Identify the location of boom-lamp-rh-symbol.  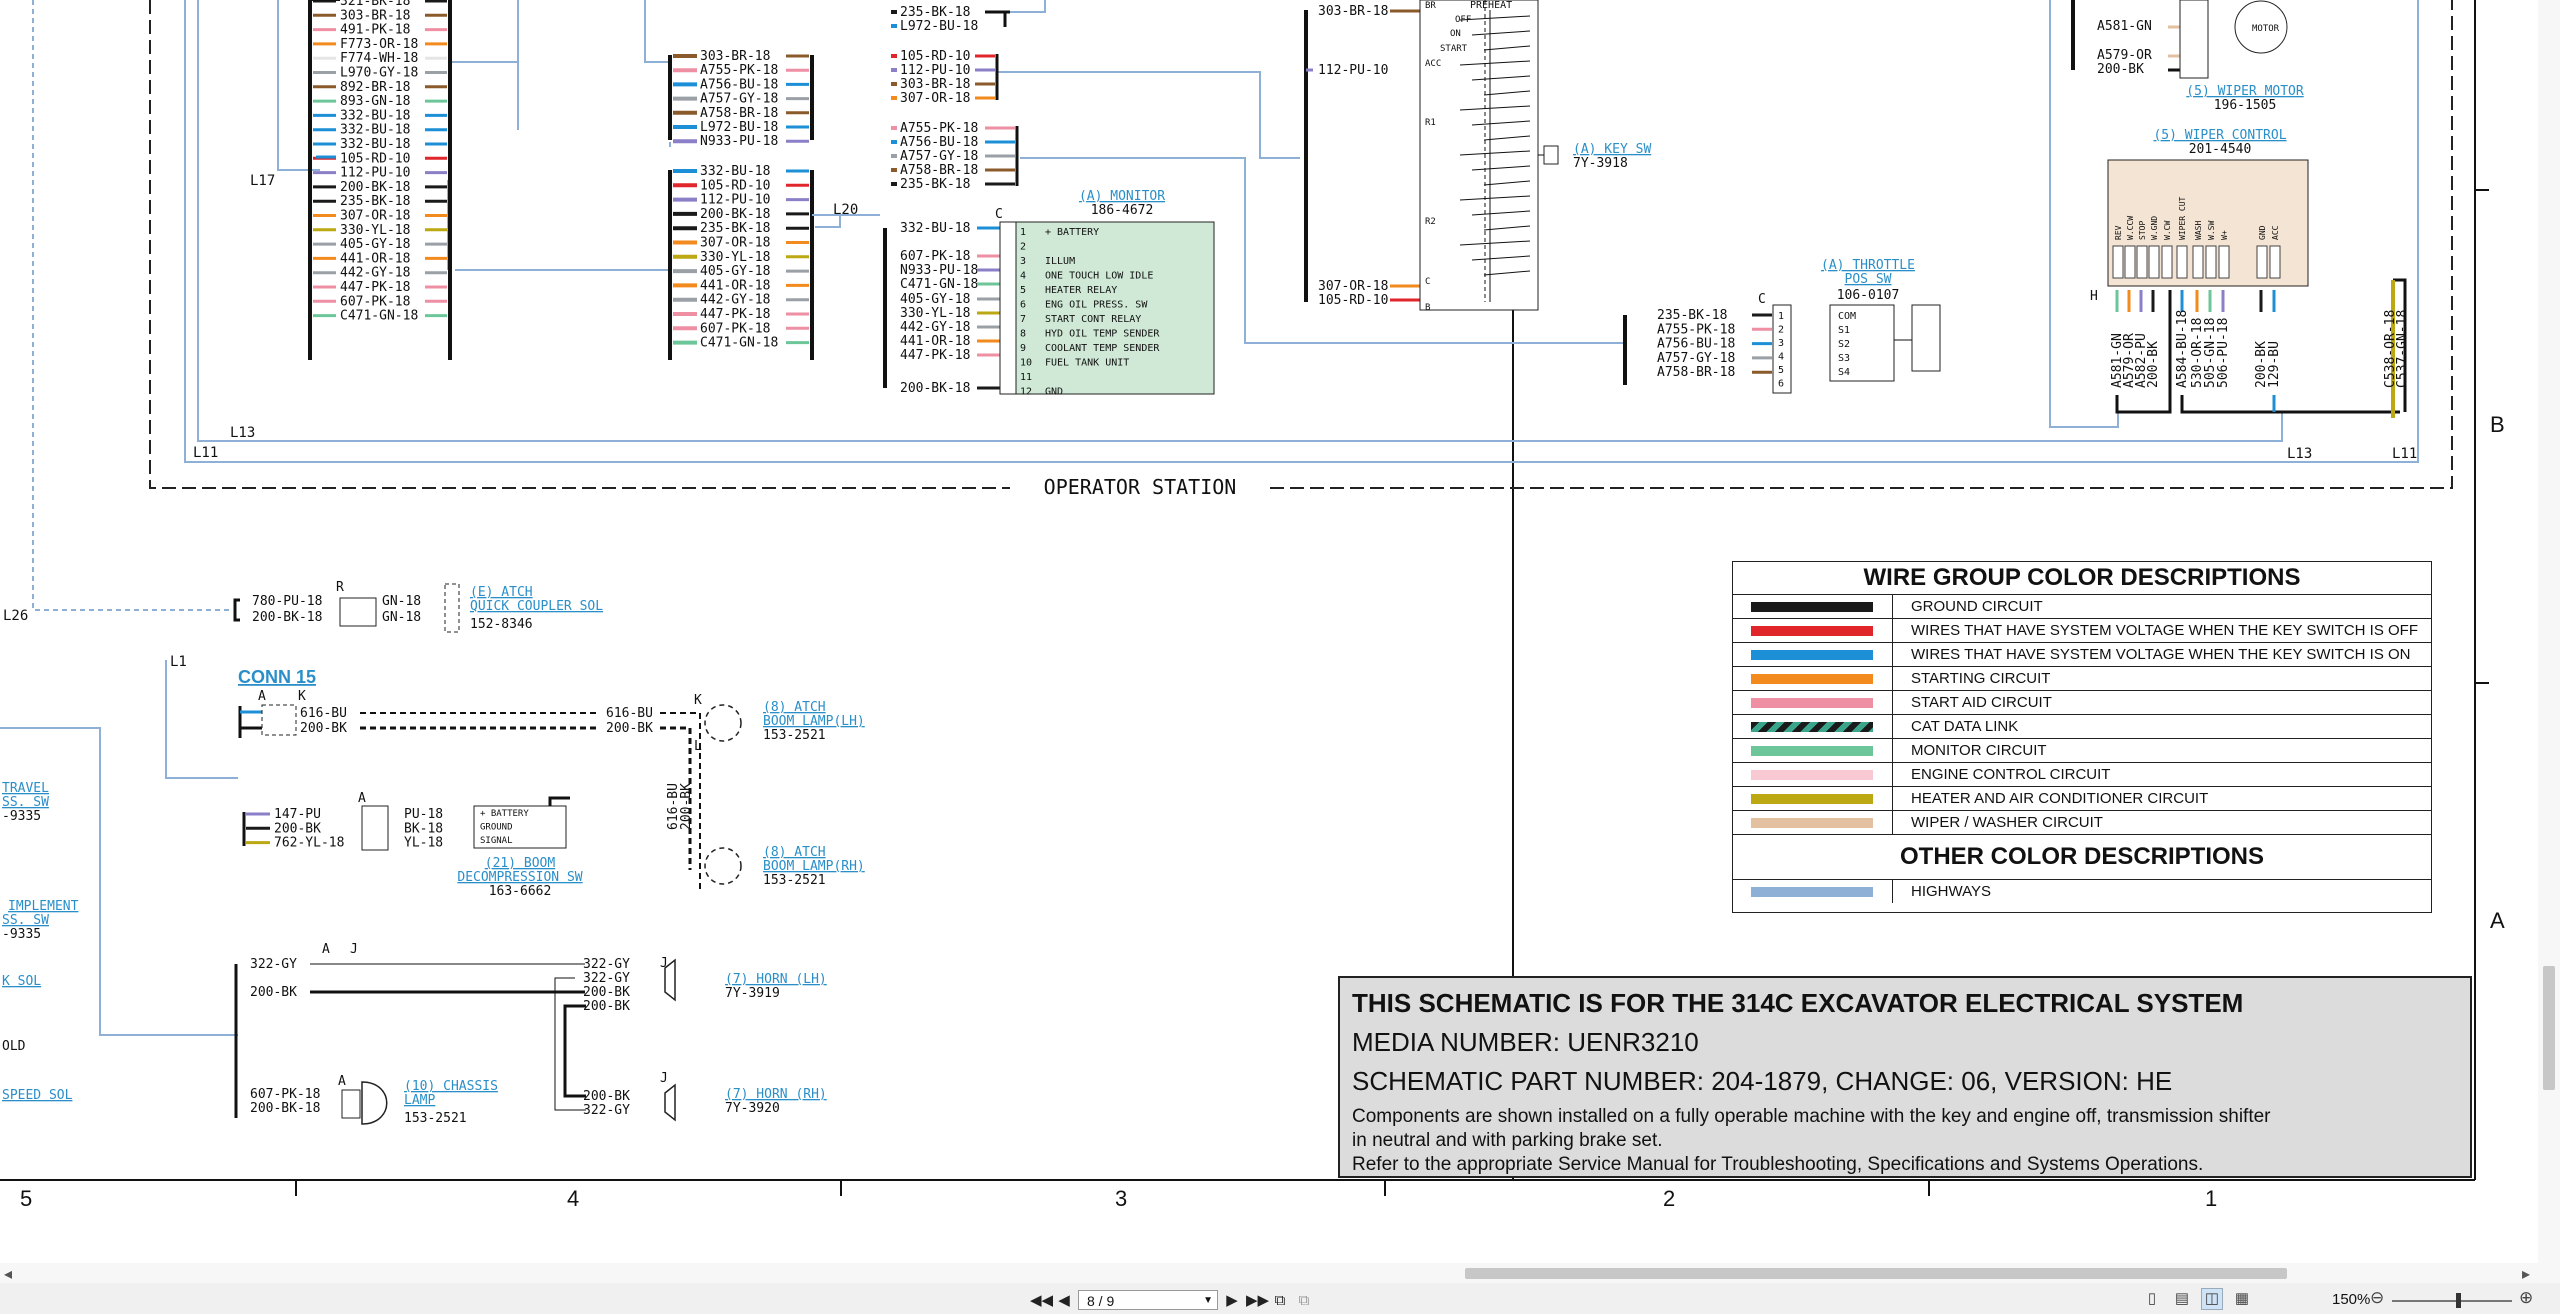
(723, 866).